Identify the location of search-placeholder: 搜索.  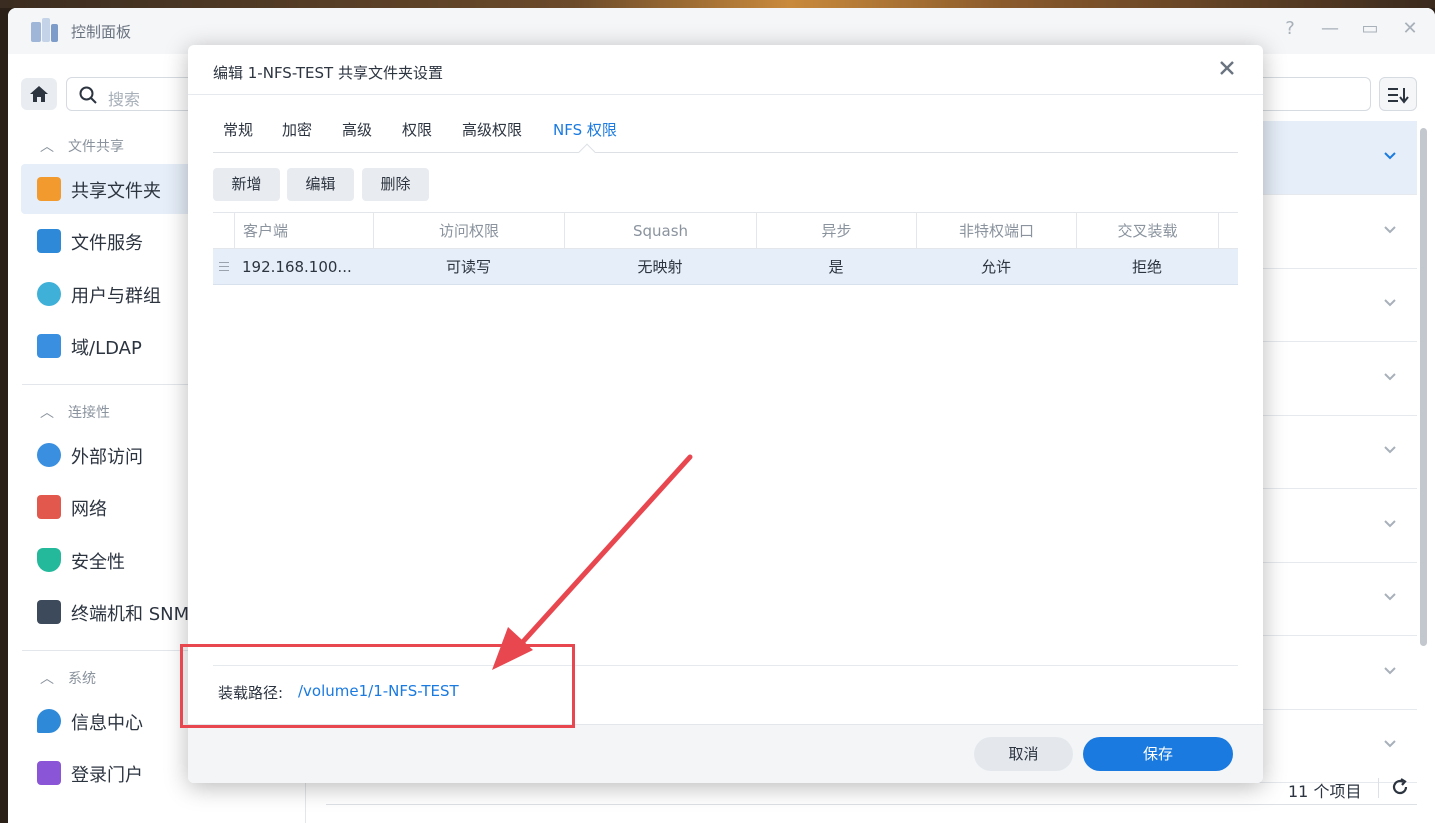
(124, 99).